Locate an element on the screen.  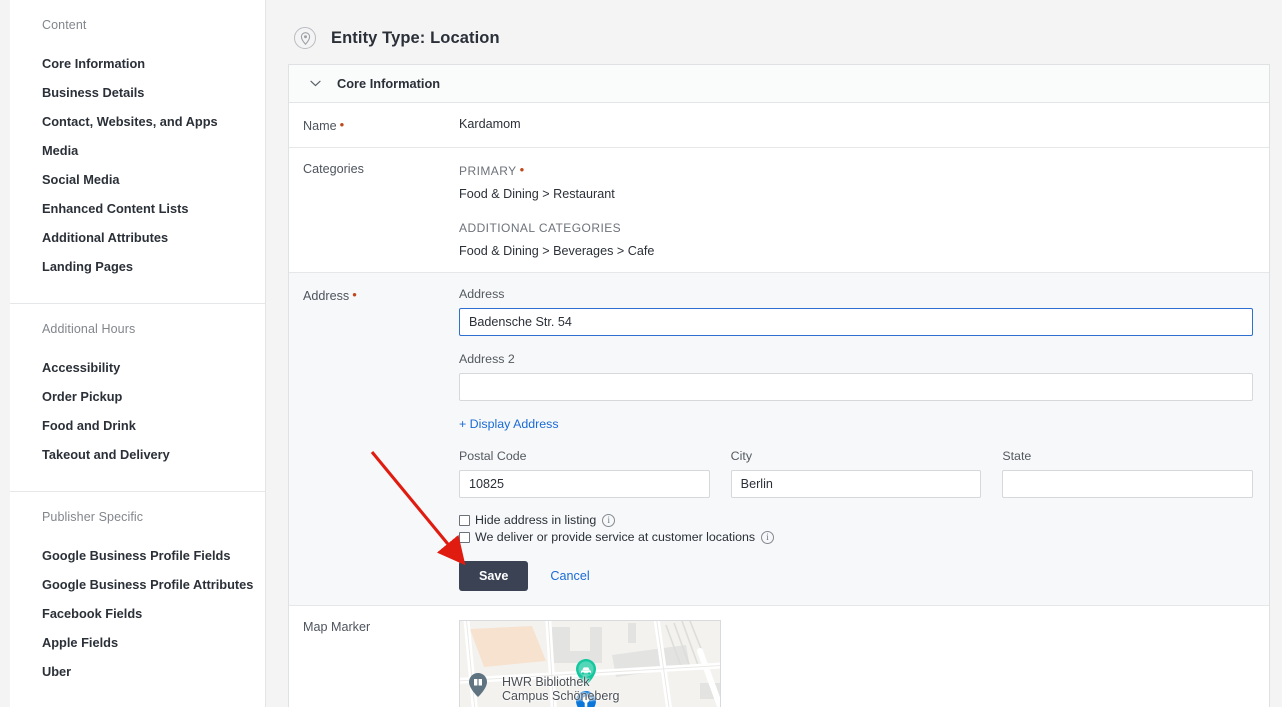
chevron-down-icon is located at coordinates (315, 84).